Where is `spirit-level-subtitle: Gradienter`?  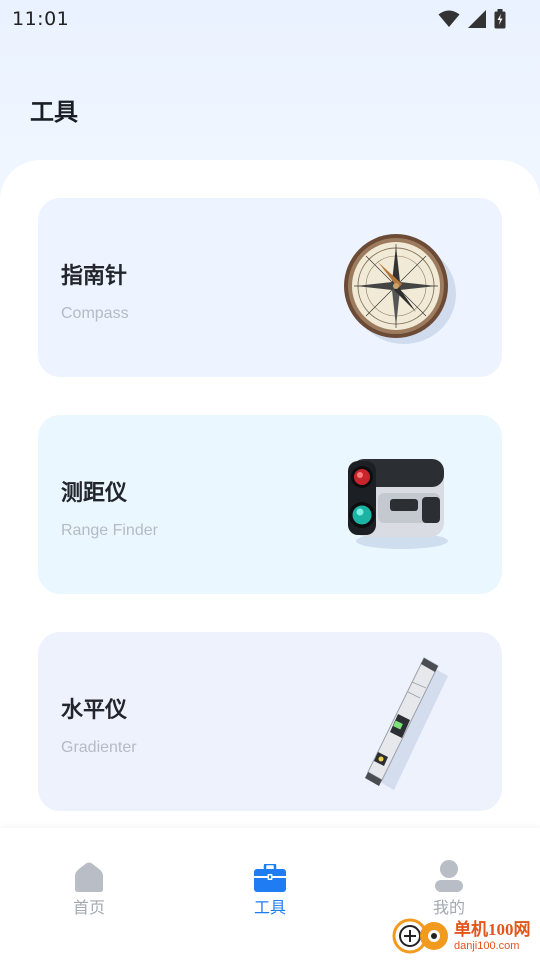 spirit-level-subtitle: Gradienter is located at coordinates (99, 747).